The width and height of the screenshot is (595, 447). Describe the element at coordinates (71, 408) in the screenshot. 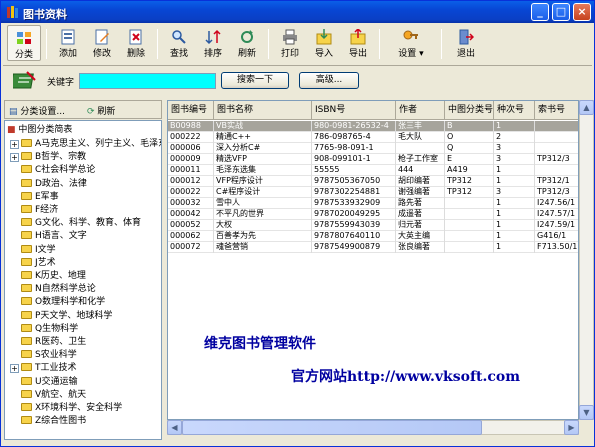

I see `tree-node: X环境科学、安全科学` at that location.